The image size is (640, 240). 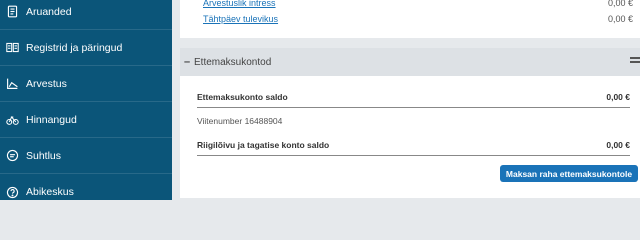 I want to click on sidebar-item-arvestus: Arvestus, so click(x=86, y=84).